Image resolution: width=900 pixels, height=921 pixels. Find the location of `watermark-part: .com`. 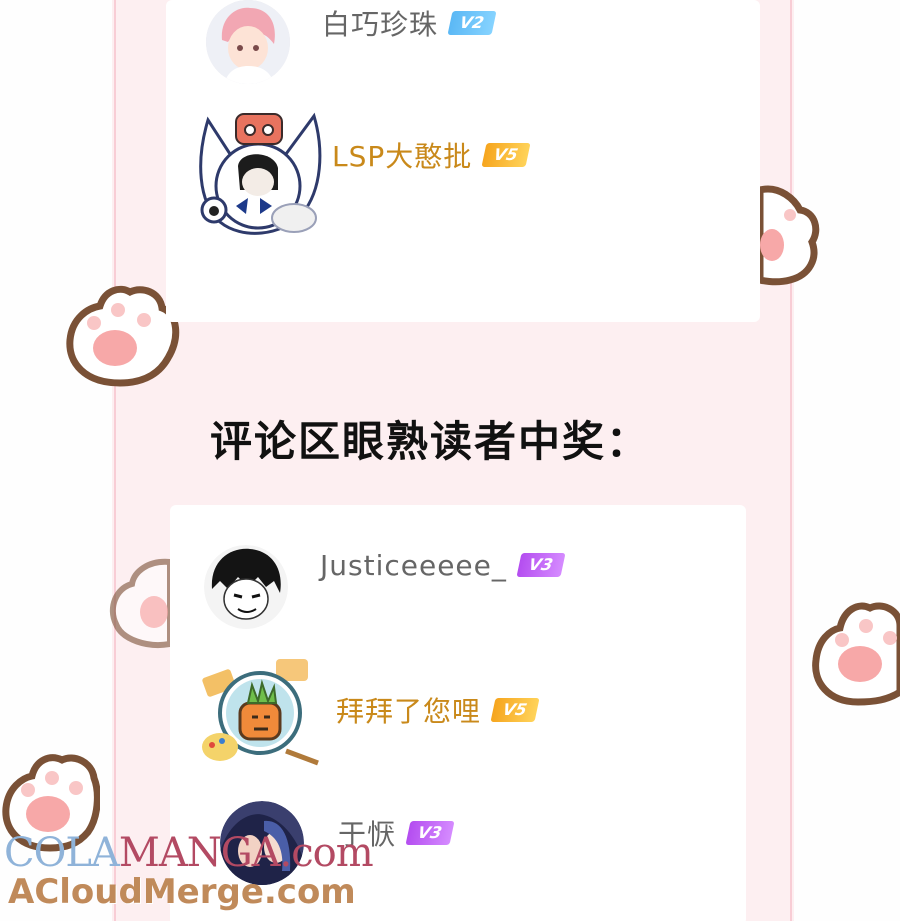

watermark-part: .com is located at coordinates (326, 853).